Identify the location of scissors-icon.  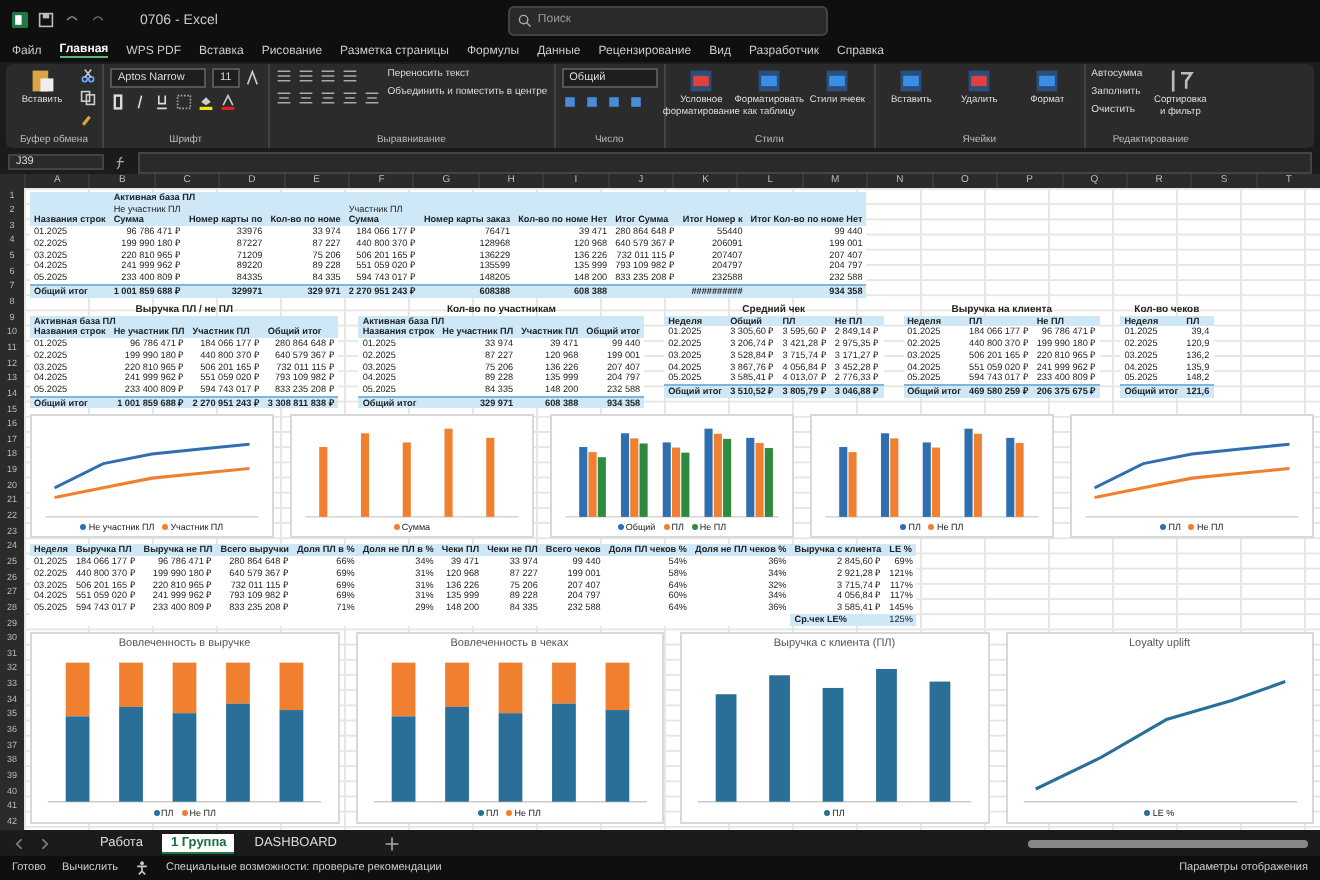
(88, 76).